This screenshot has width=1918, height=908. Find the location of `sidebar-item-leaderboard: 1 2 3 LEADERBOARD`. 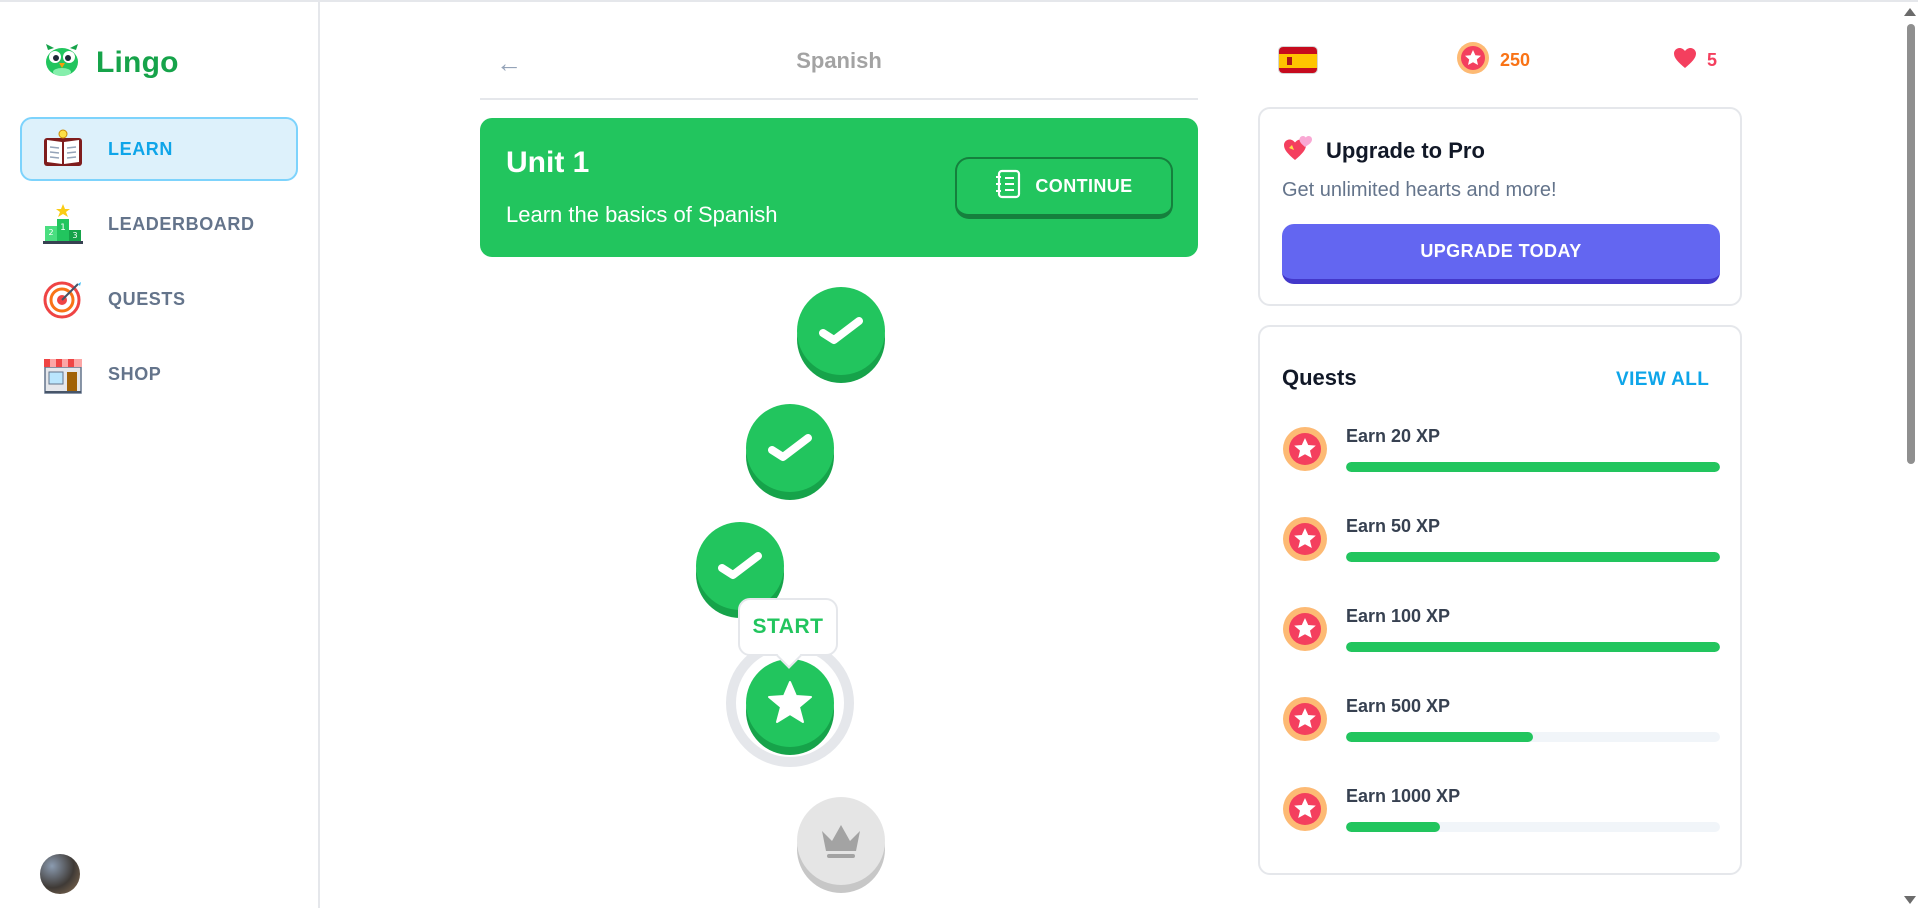

sidebar-item-leaderboard: 1 2 3 LEADERBOARD is located at coordinates (159, 224).